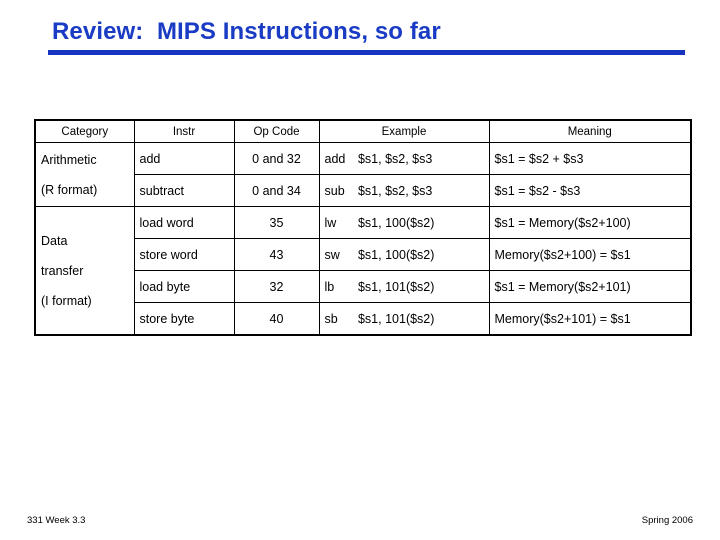 The image size is (720, 540). What do you see at coordinates (276, 131) in the screenshot?
I see `column-header-opcode: Op Code` at bounding box center [276, 131].